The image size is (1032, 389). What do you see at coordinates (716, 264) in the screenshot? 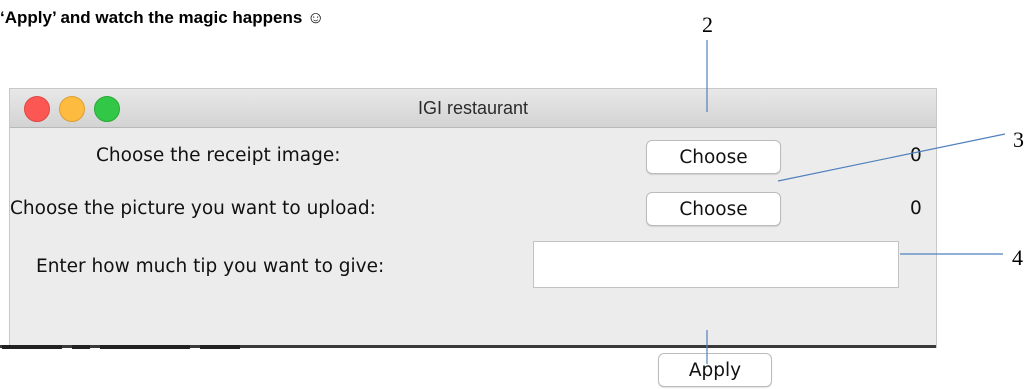
I see `tip-input` at bounding box center [716, 264].